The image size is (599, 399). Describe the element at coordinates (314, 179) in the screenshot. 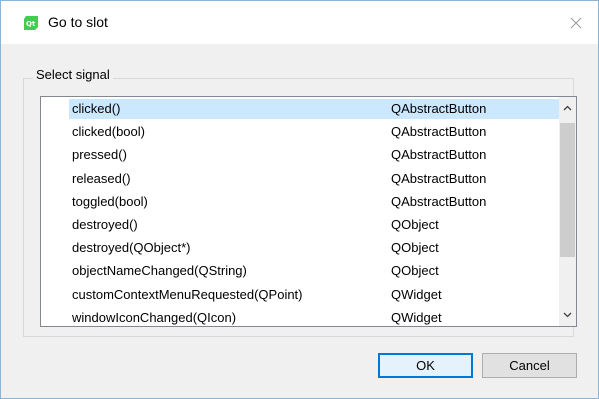

I see `signal-row: released() QAbstractButton` at that location.